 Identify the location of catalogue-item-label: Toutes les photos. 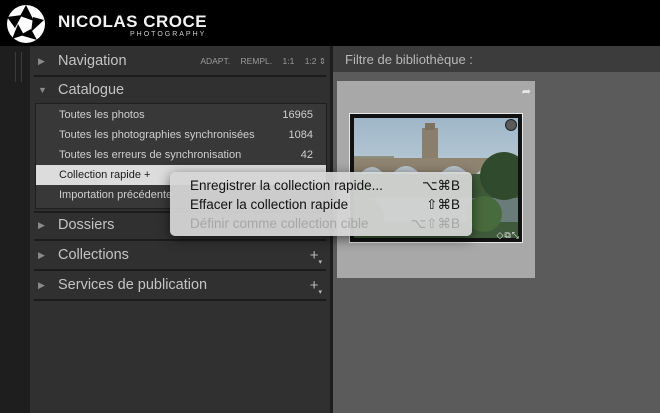
(102, 115).